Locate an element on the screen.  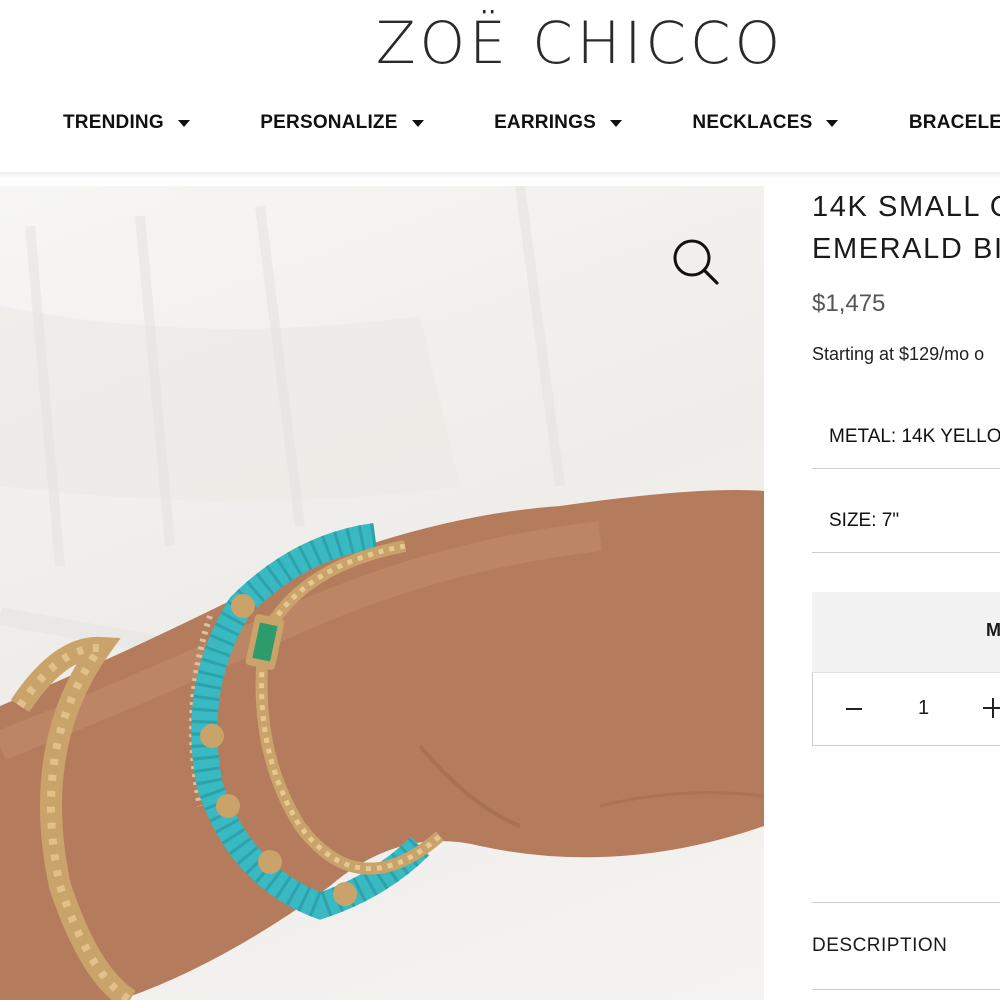
size-select-label: SIZE: 7" is located at coordinates (864, 520).